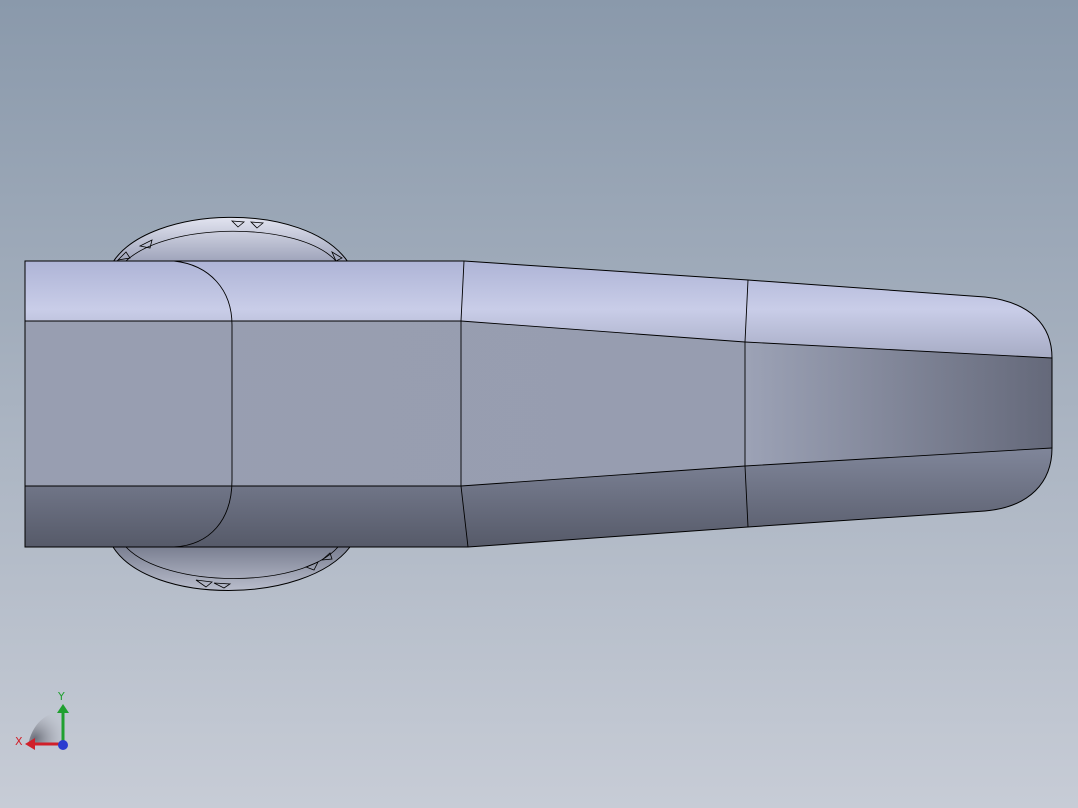 The height and width of the screenshot is (808, 1078). What do you see at coordinates (898, 404) in the screenshot?
I see `handle-tip-face` at bounding box center [898, 404].